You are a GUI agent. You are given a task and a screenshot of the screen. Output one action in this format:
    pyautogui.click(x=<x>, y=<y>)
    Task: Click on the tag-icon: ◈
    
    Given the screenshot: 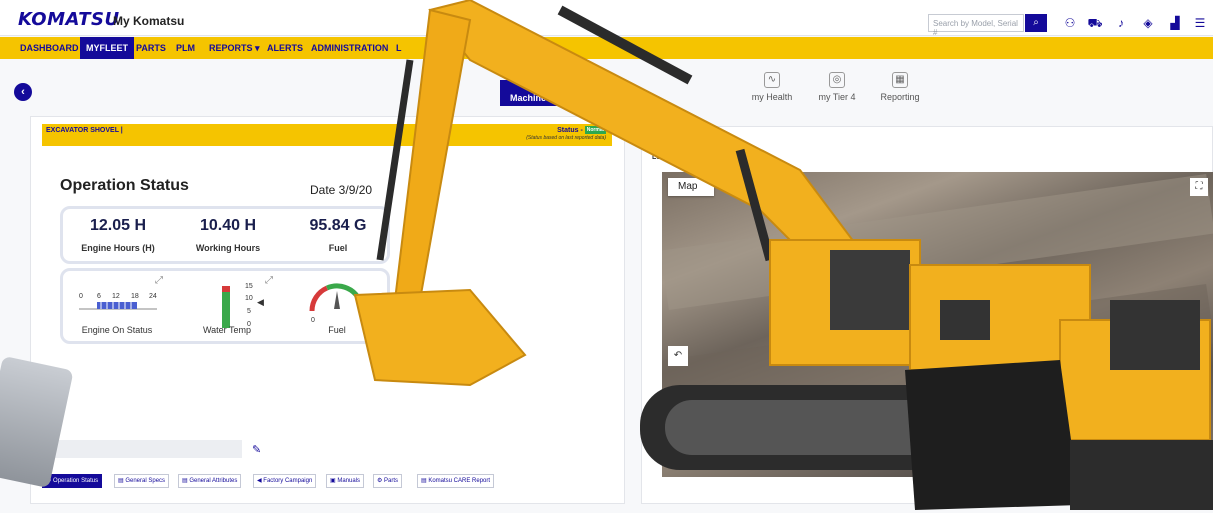 What is the action you would take?
    pyautogui.click(x=1148, y=23)
    